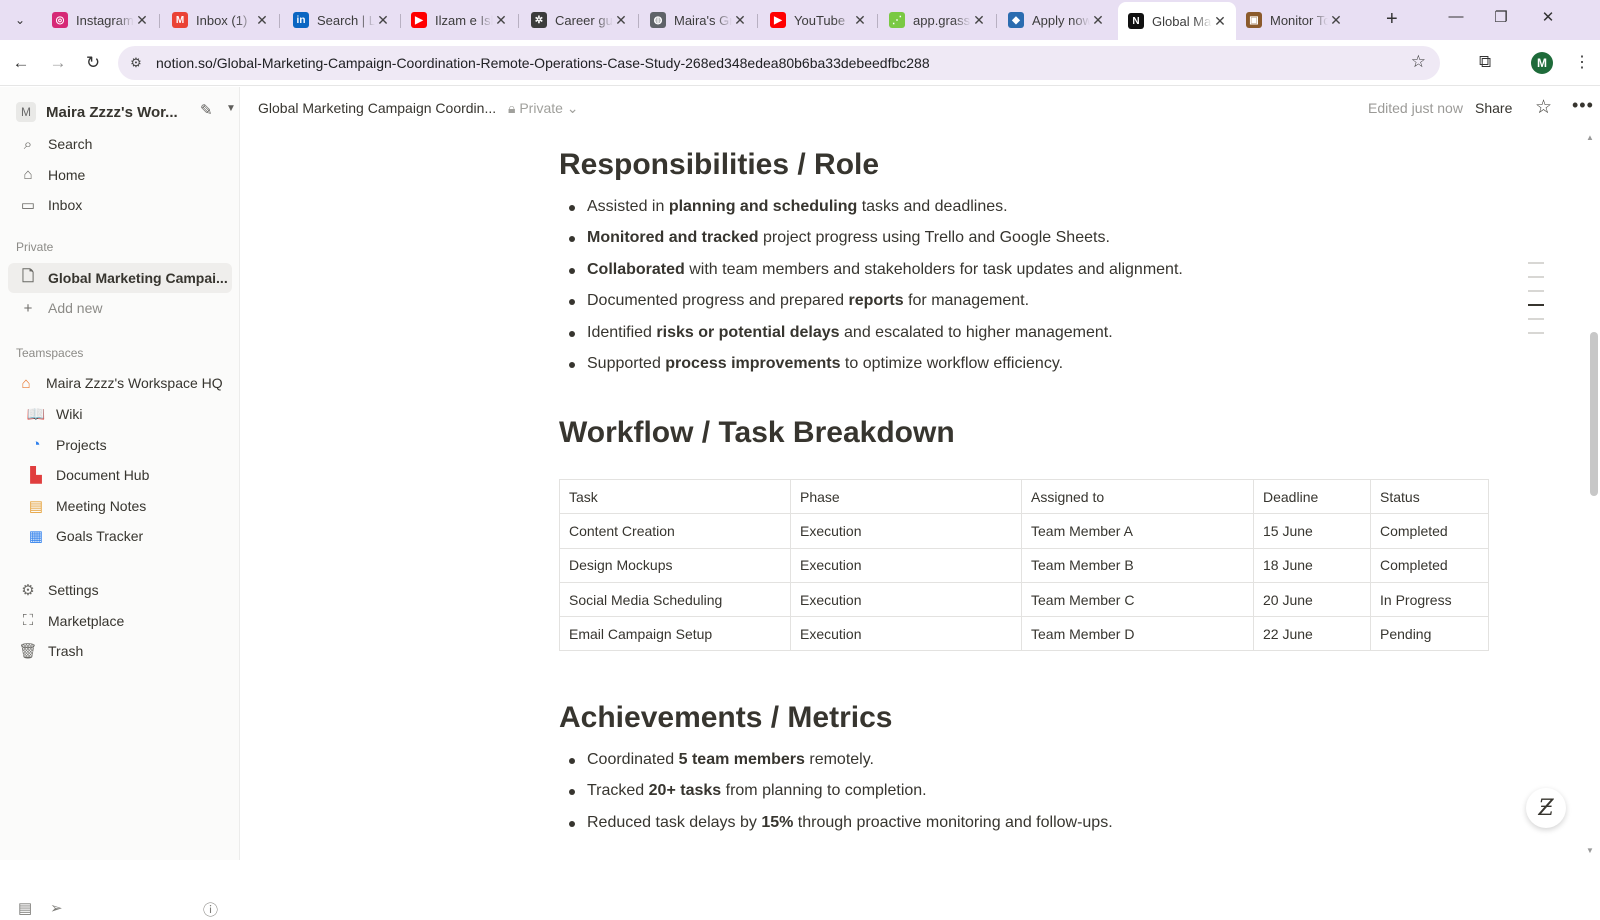 The height and width of the screenshot is (920, 1600). Describe the element at coordinates (341, 20) in the screenshot. I see `browser-tab: in Search | LinkedIn✕` at that location.